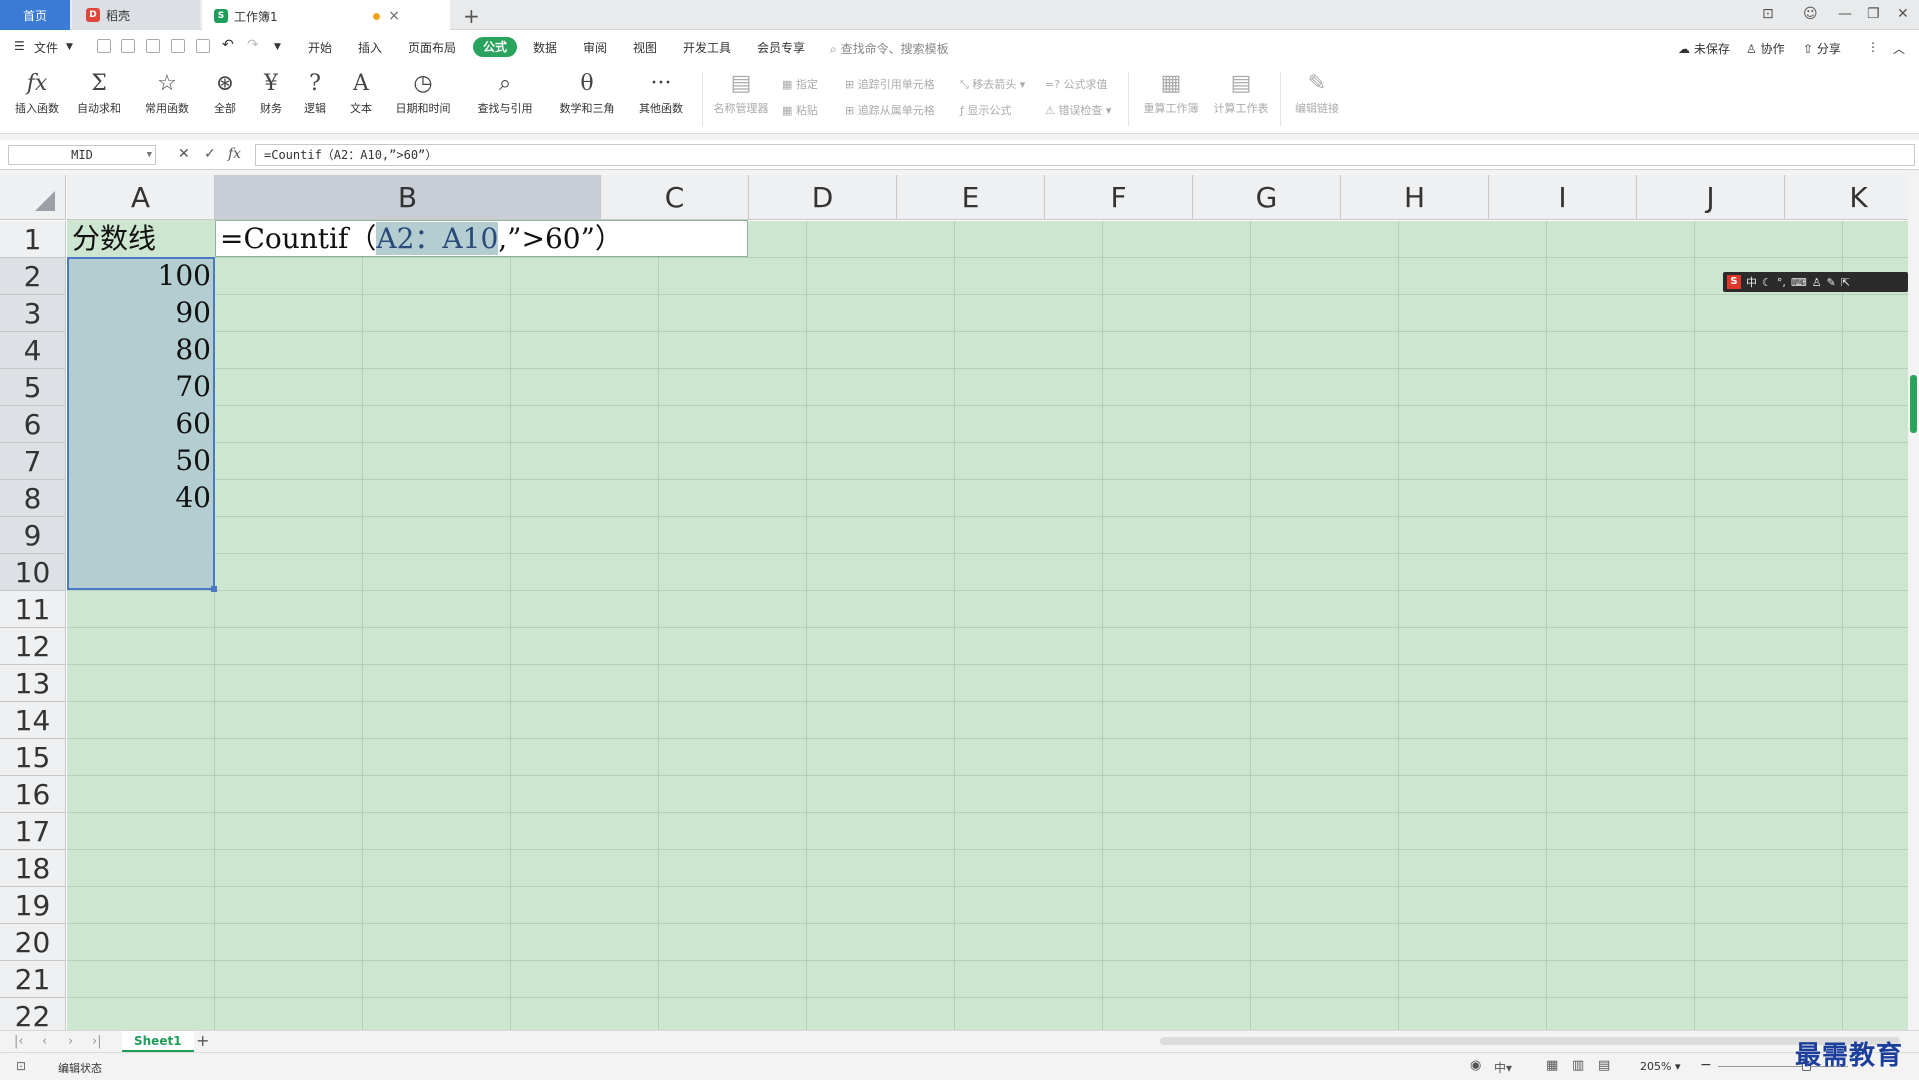  I want to click on evaluate-formula-button: =? 公式求值, so click(1076, 84).